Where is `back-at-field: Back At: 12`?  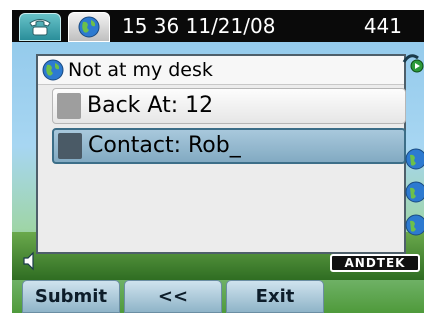
back-at-field: Back At: 12 is located at coordinates (229, 106).